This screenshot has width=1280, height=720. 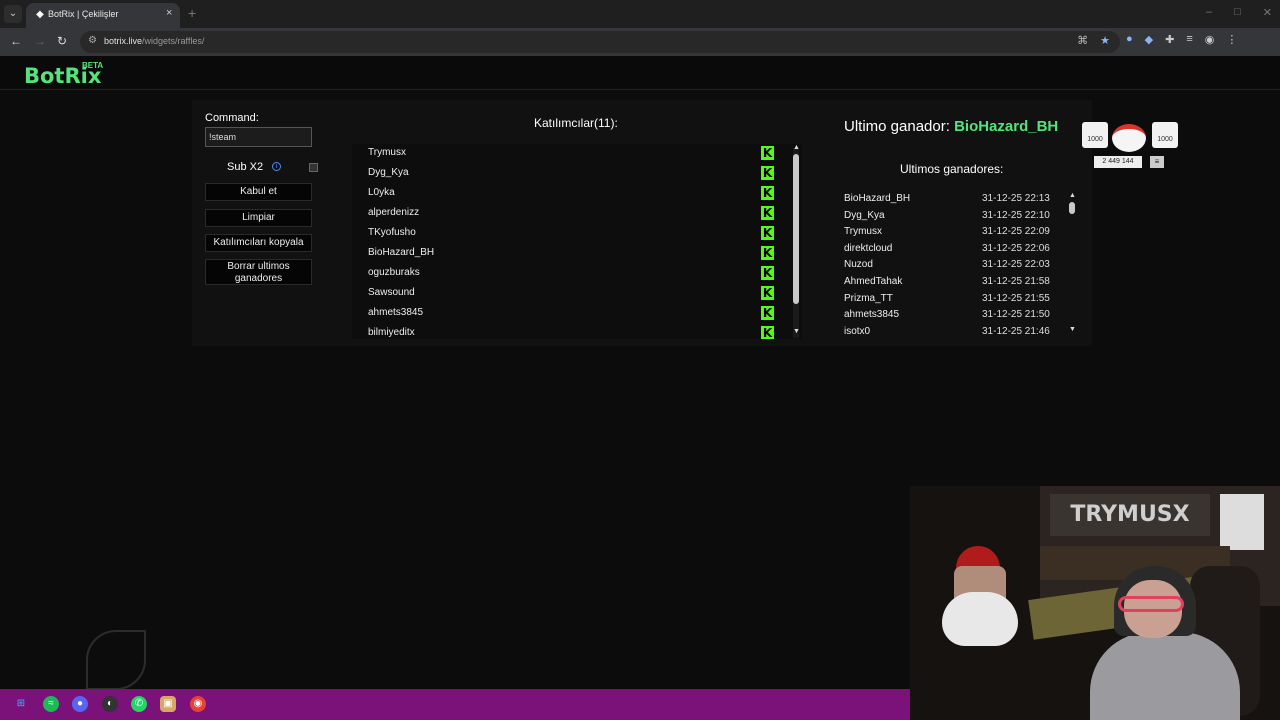 I want to click on participant-name: bilmiyeditx, so click(x=391, y=332).